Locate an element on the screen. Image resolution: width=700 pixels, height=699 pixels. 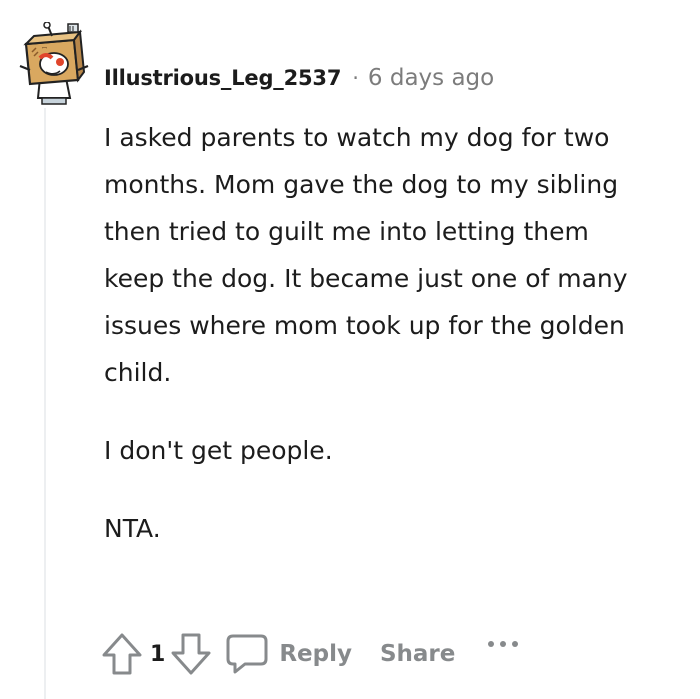
more-dots-icon is located at coordinates (503, 644).